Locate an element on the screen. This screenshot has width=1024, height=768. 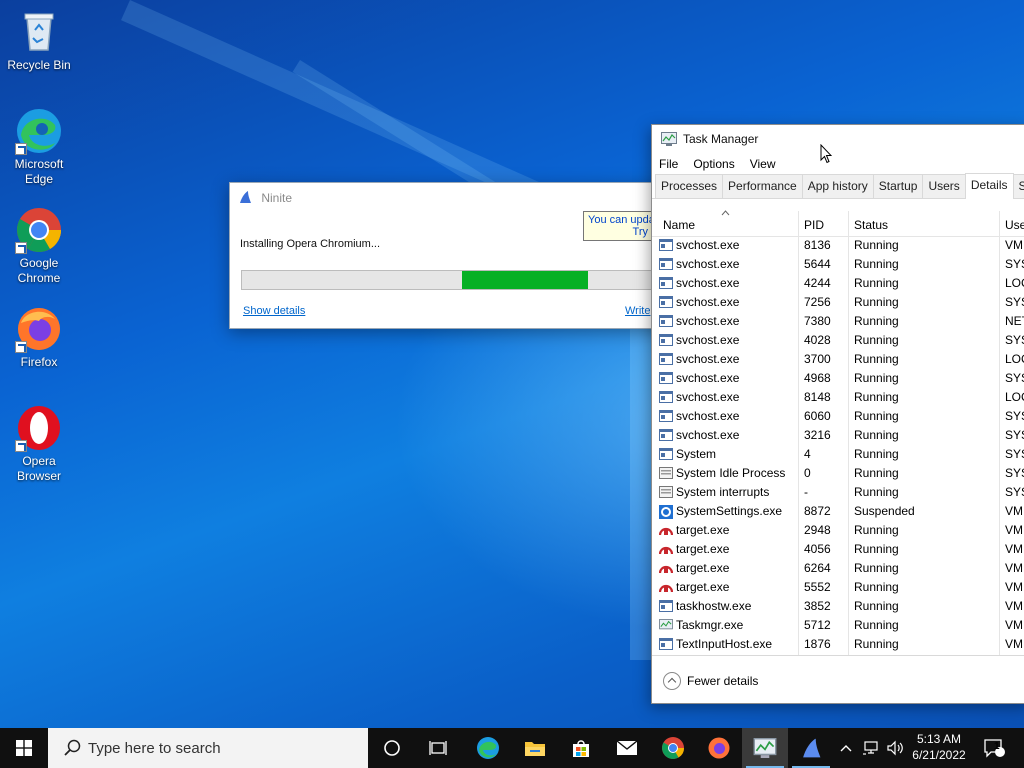
opera-icon is located at coordinates (39, 428).